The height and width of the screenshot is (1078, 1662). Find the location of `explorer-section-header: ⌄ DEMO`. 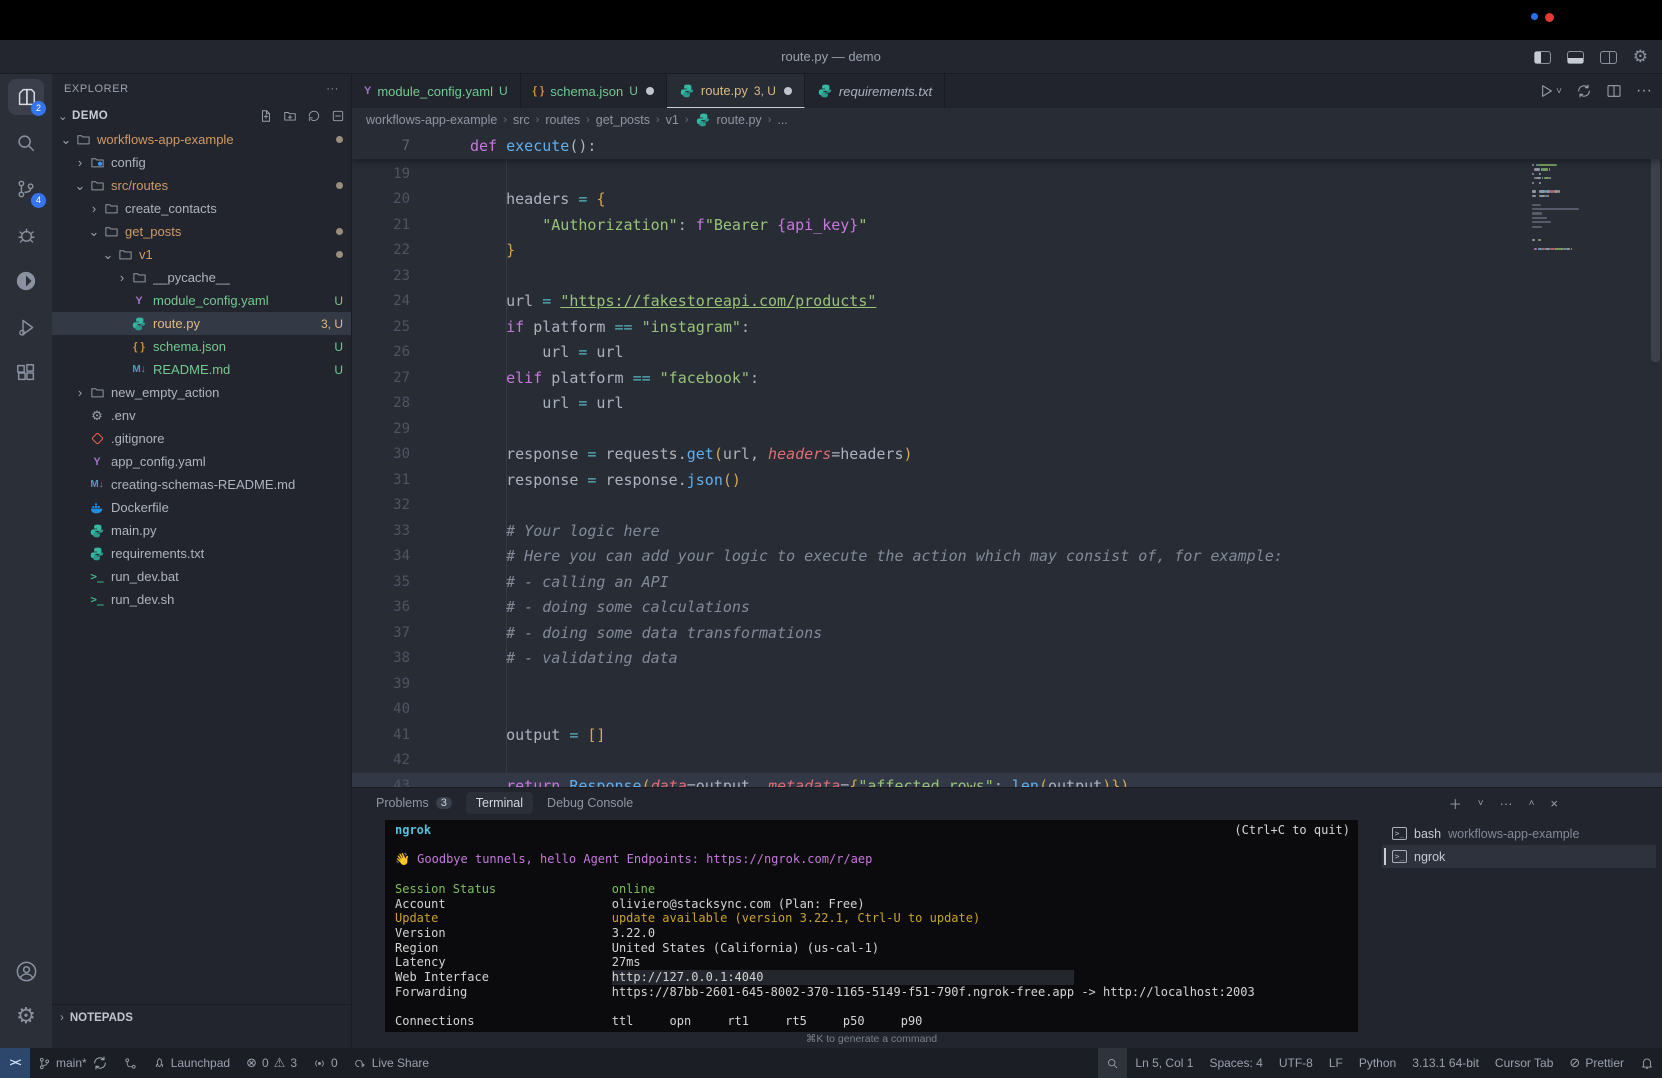

explorer-section-header: ⌄ DEMO is located at coordinates (201, 116).